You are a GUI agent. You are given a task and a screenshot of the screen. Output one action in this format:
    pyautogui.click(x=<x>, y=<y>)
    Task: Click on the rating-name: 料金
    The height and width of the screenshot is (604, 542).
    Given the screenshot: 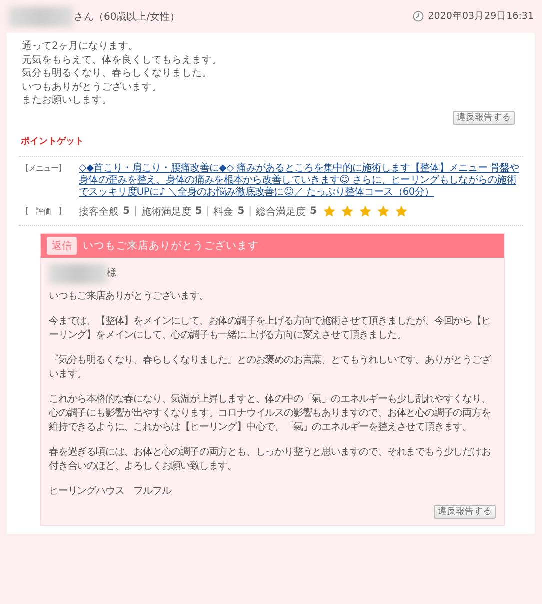 What is the action you would take?
    pyautogui.click(x=224, y=212)
    